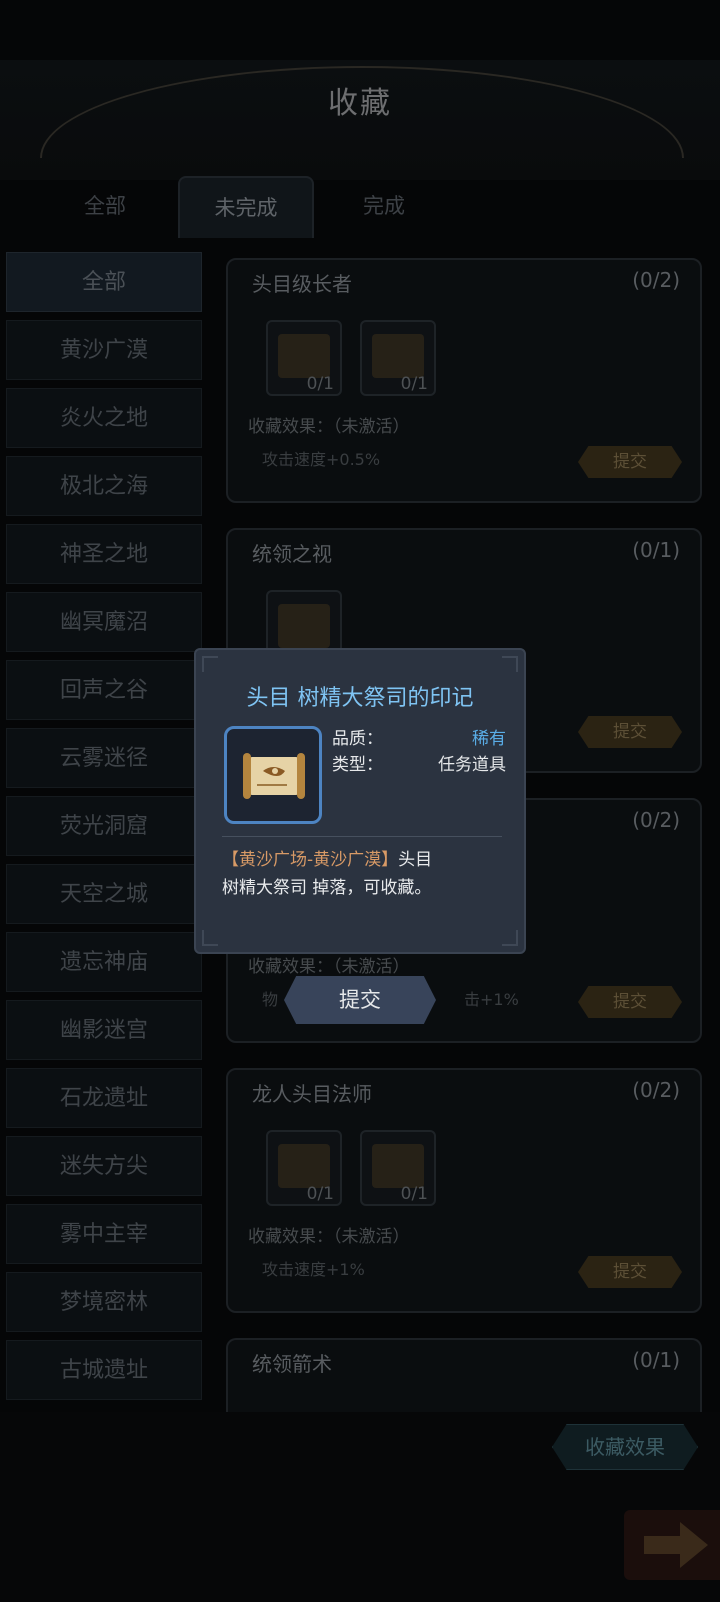 This screenshot has width=720, height=1602. I want to click on description-line1: 头目, so click(415, 860).